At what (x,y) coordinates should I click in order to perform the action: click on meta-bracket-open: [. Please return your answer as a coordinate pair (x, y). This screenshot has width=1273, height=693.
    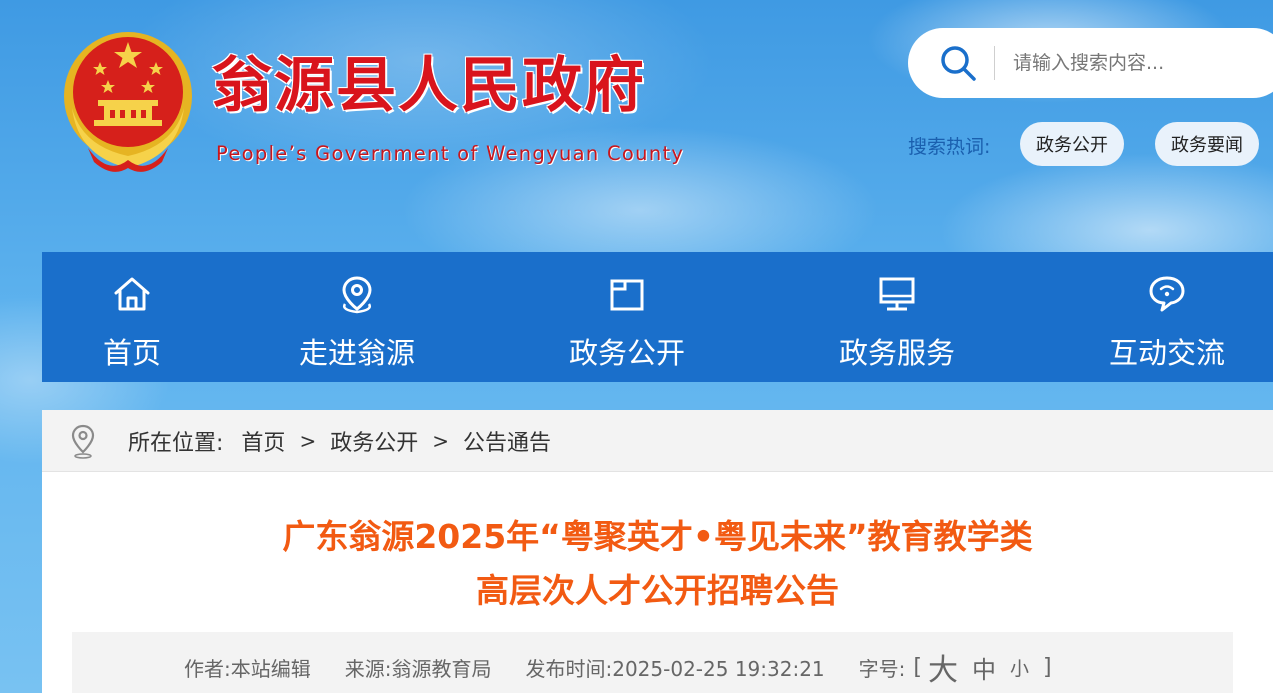
    Looking at the image, I should click on (917, 667).